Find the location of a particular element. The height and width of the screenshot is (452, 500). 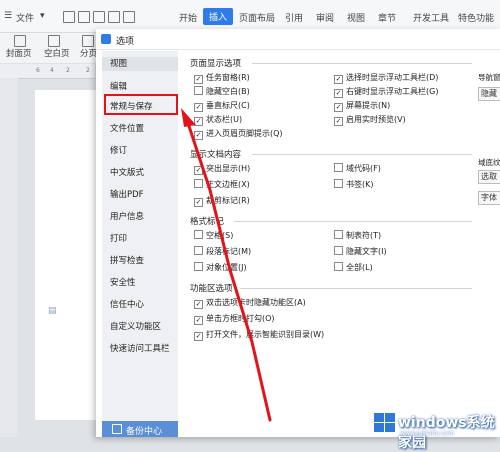

red-arrow is located at coordinates (226, 265).